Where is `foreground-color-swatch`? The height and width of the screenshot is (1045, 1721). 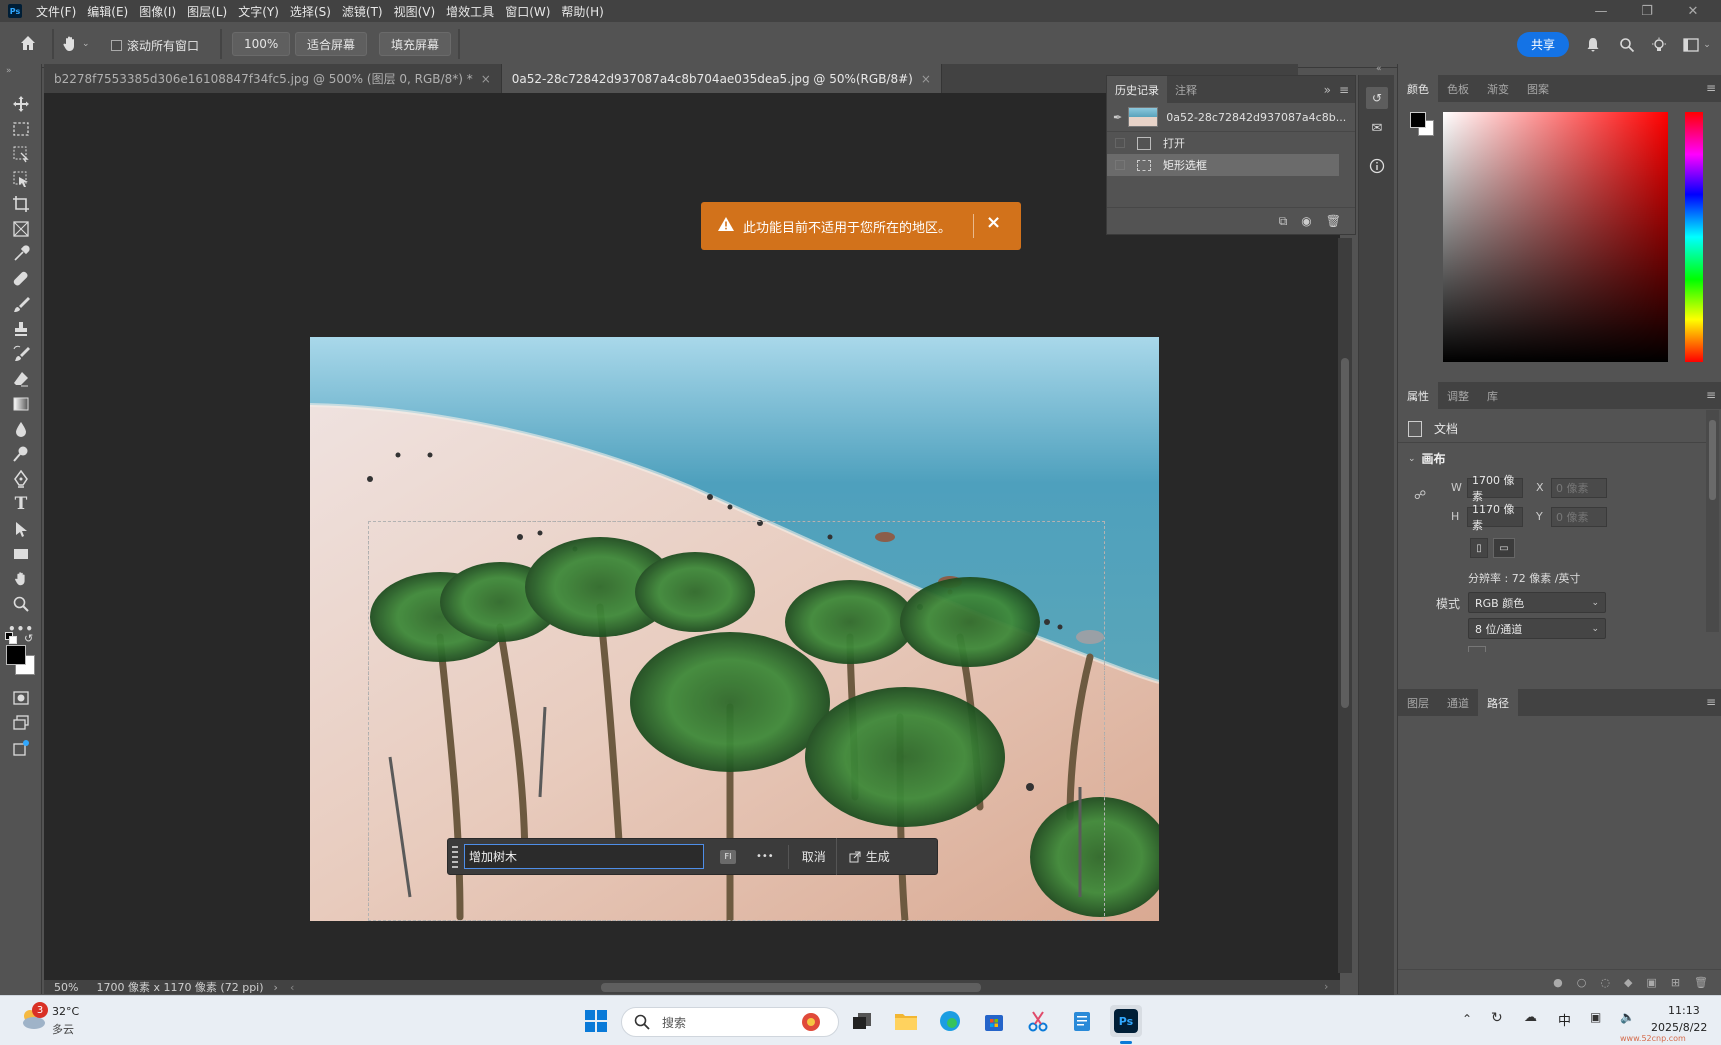 foreground-color-swatch is located at coordinates (16, 655).